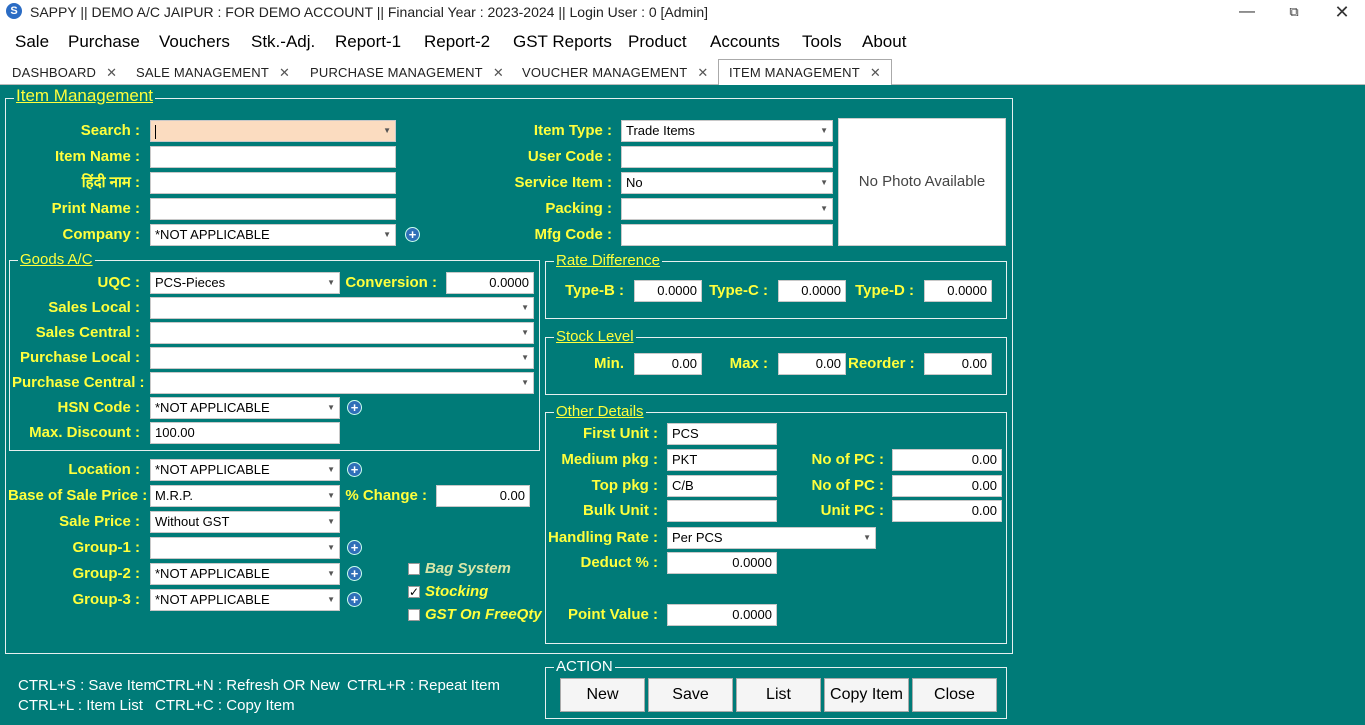  I want to click on type-c-input: 0.0000, so click(812, 291).